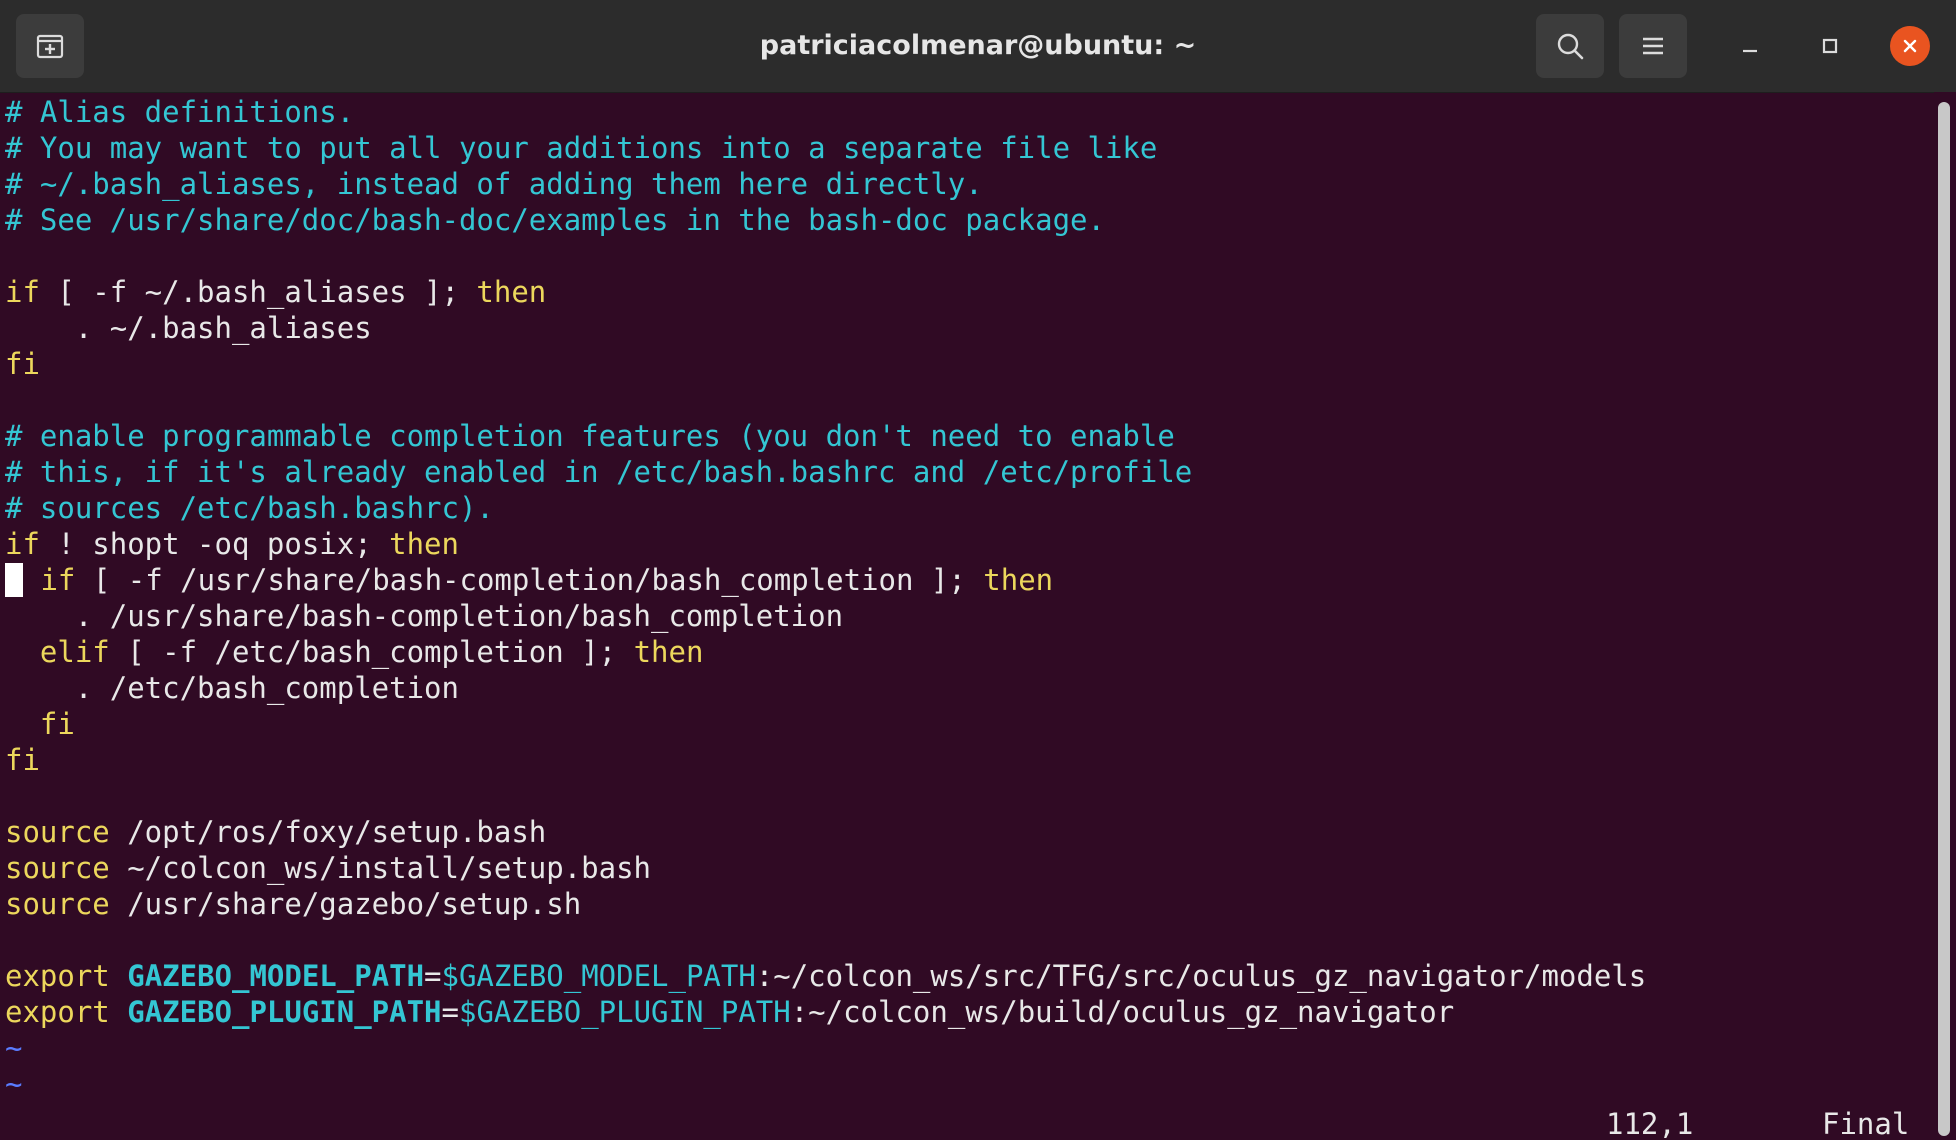 The height and width of the screenshot is (1140, 1956). I want to click on search-icon, so click(1570, 46).